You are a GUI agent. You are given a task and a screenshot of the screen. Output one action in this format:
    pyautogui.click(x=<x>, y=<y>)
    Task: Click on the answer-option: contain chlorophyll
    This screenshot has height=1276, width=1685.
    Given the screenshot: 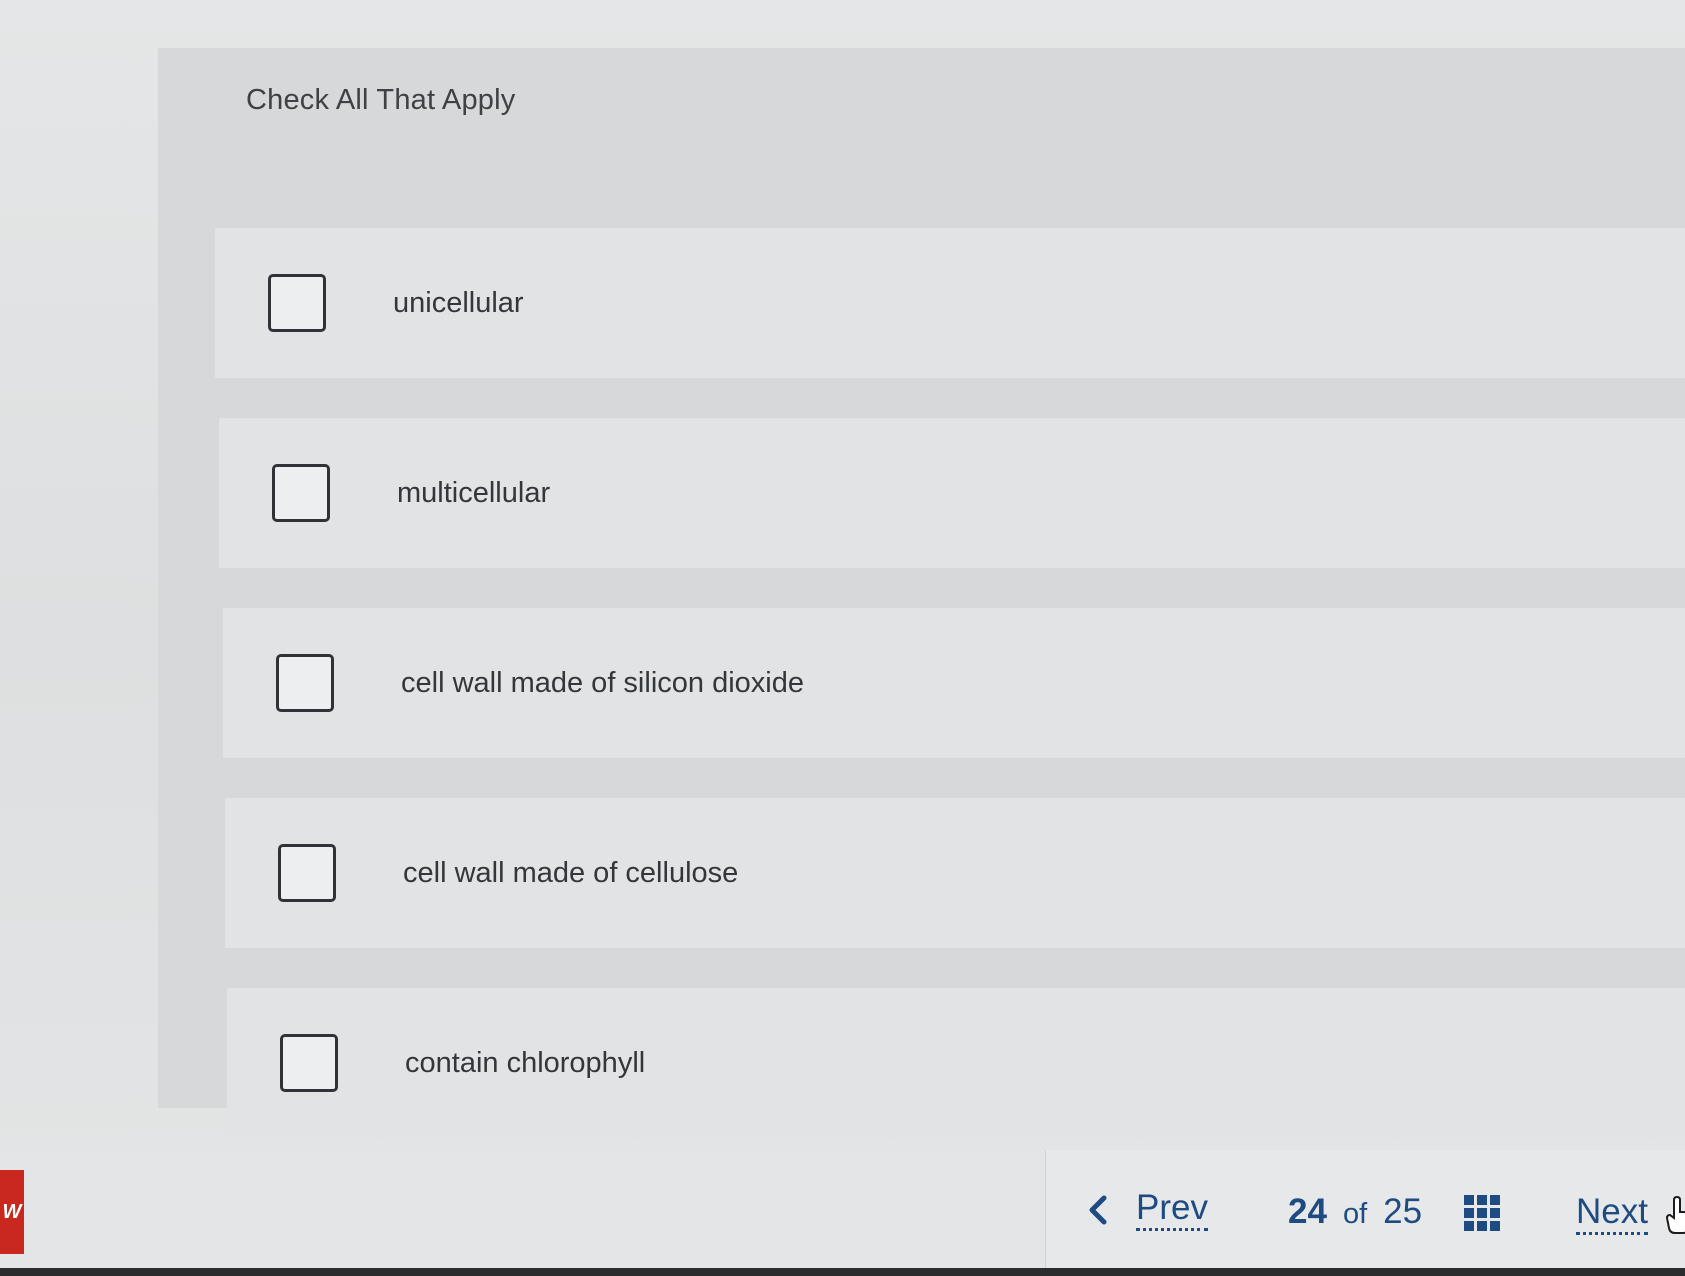 What is the action you would take?
    pyautogui.click(x=956, y=1063)
    